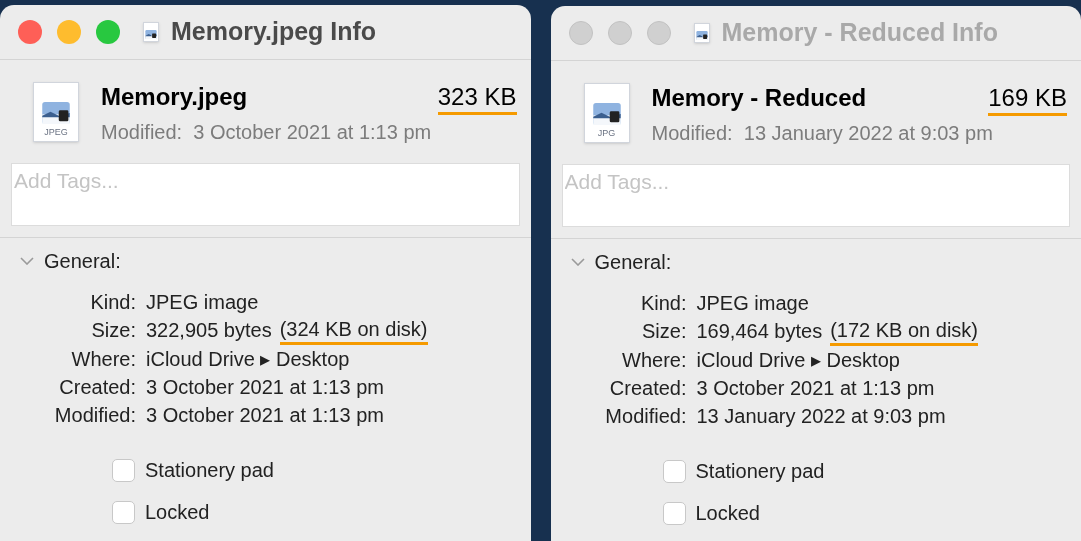 The width and height of the screenshot is (1081, 541). Describe the element at coordinates (606, 133) in the screenshot. I see `file-type-label: JPG` at that location.